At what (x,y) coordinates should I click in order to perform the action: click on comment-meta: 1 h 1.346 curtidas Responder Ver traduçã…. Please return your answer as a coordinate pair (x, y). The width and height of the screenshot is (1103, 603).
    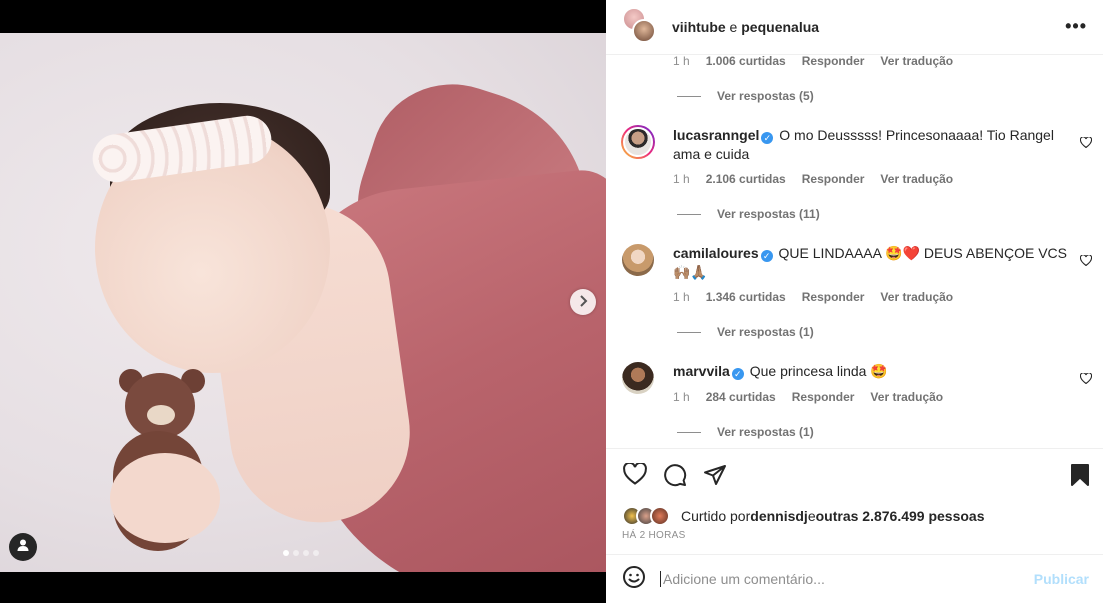
    Looking at the image, I should click on (813, 297).